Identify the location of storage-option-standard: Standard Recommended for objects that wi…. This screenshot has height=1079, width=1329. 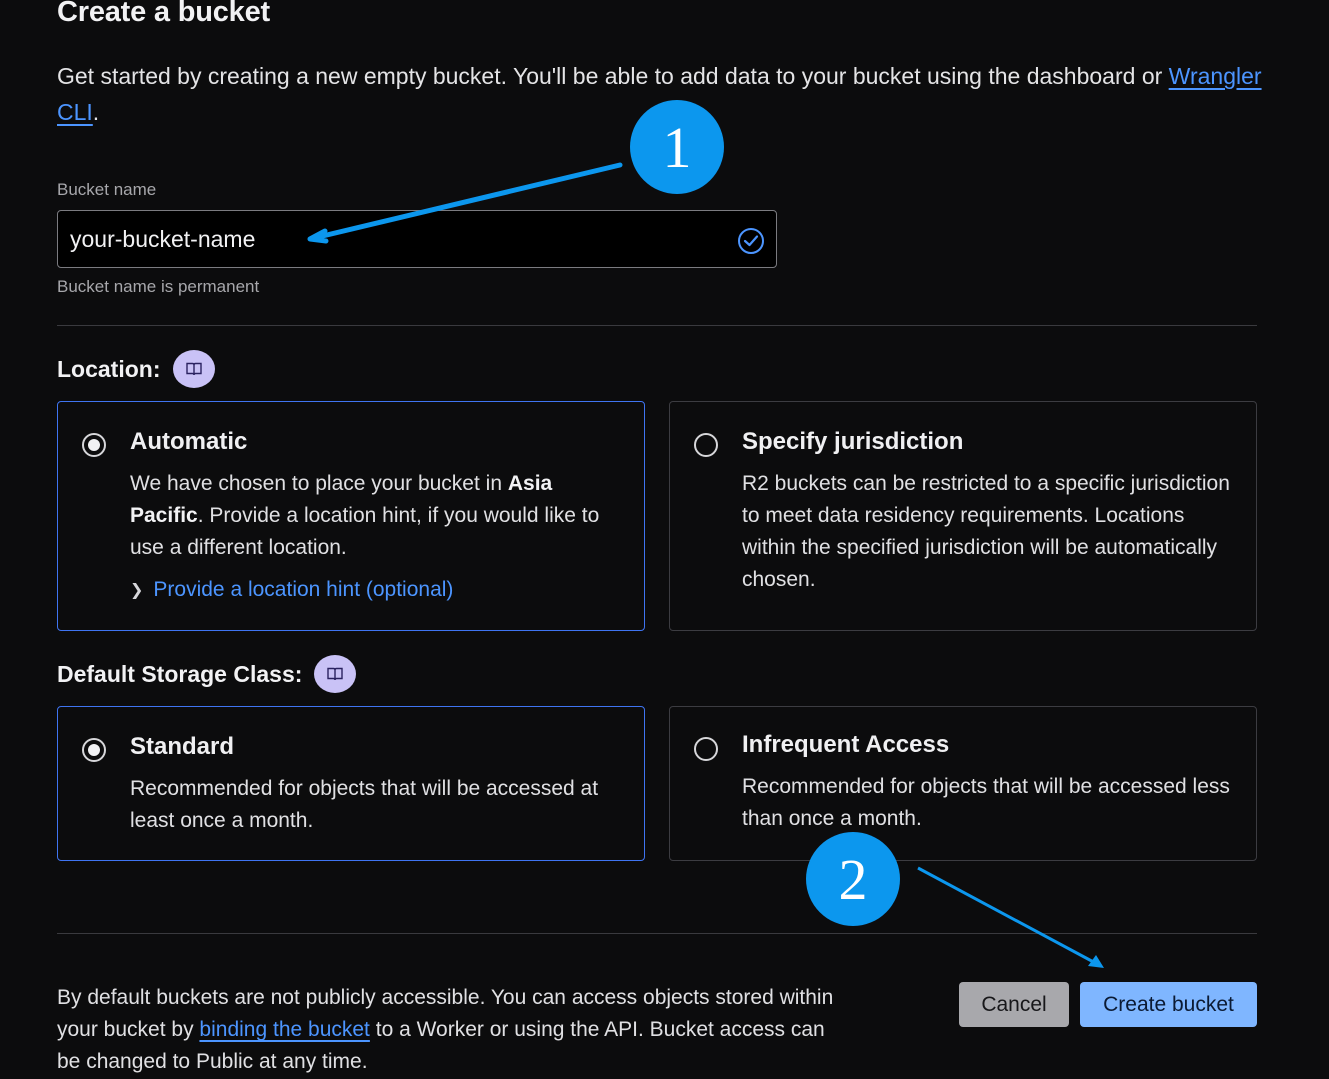
(351, 783).